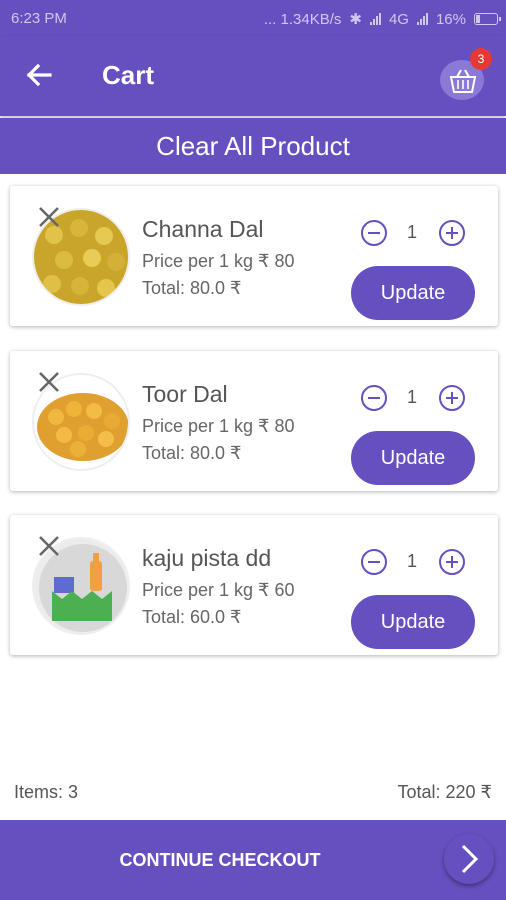  What do you see at coordinates (39, 75) in the screenshot?
I see `back-arrow-icon` at bounding box center [39, 75].